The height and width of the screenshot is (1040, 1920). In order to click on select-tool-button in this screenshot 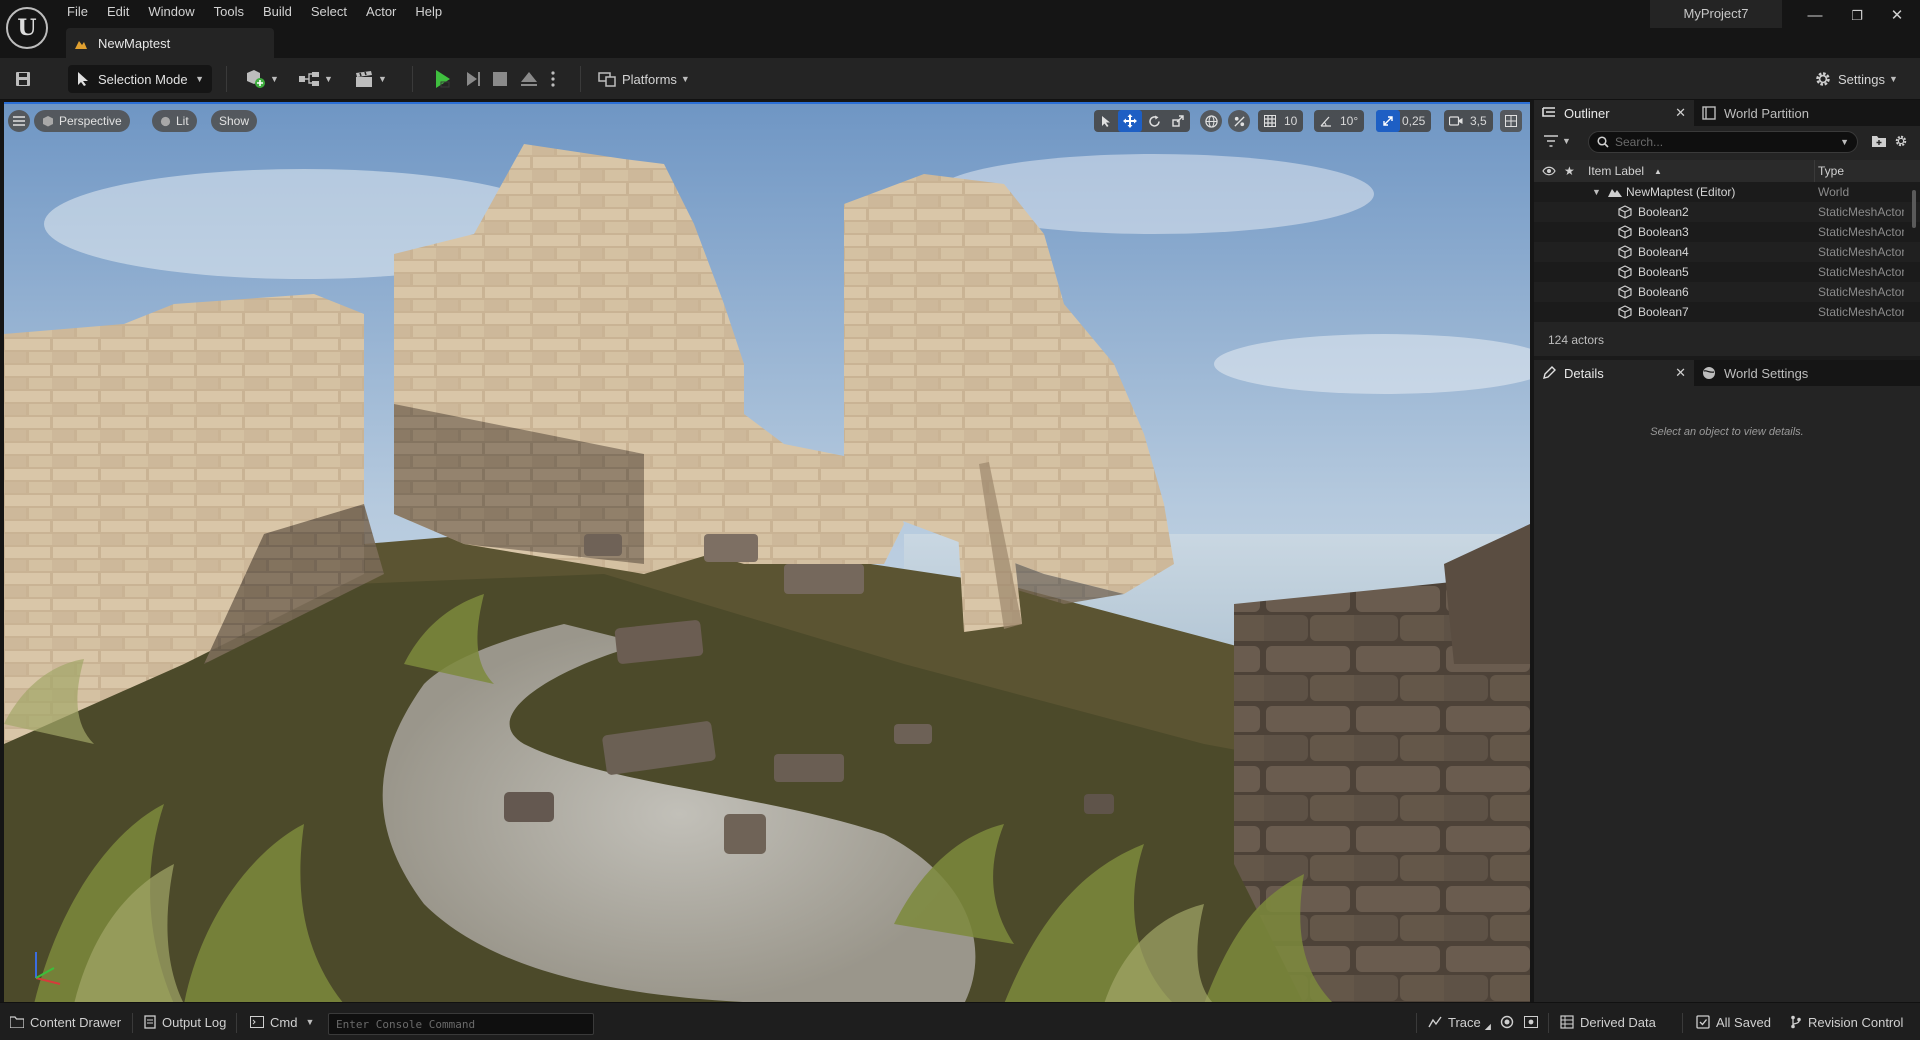, I will do `click(1106, 121)`.